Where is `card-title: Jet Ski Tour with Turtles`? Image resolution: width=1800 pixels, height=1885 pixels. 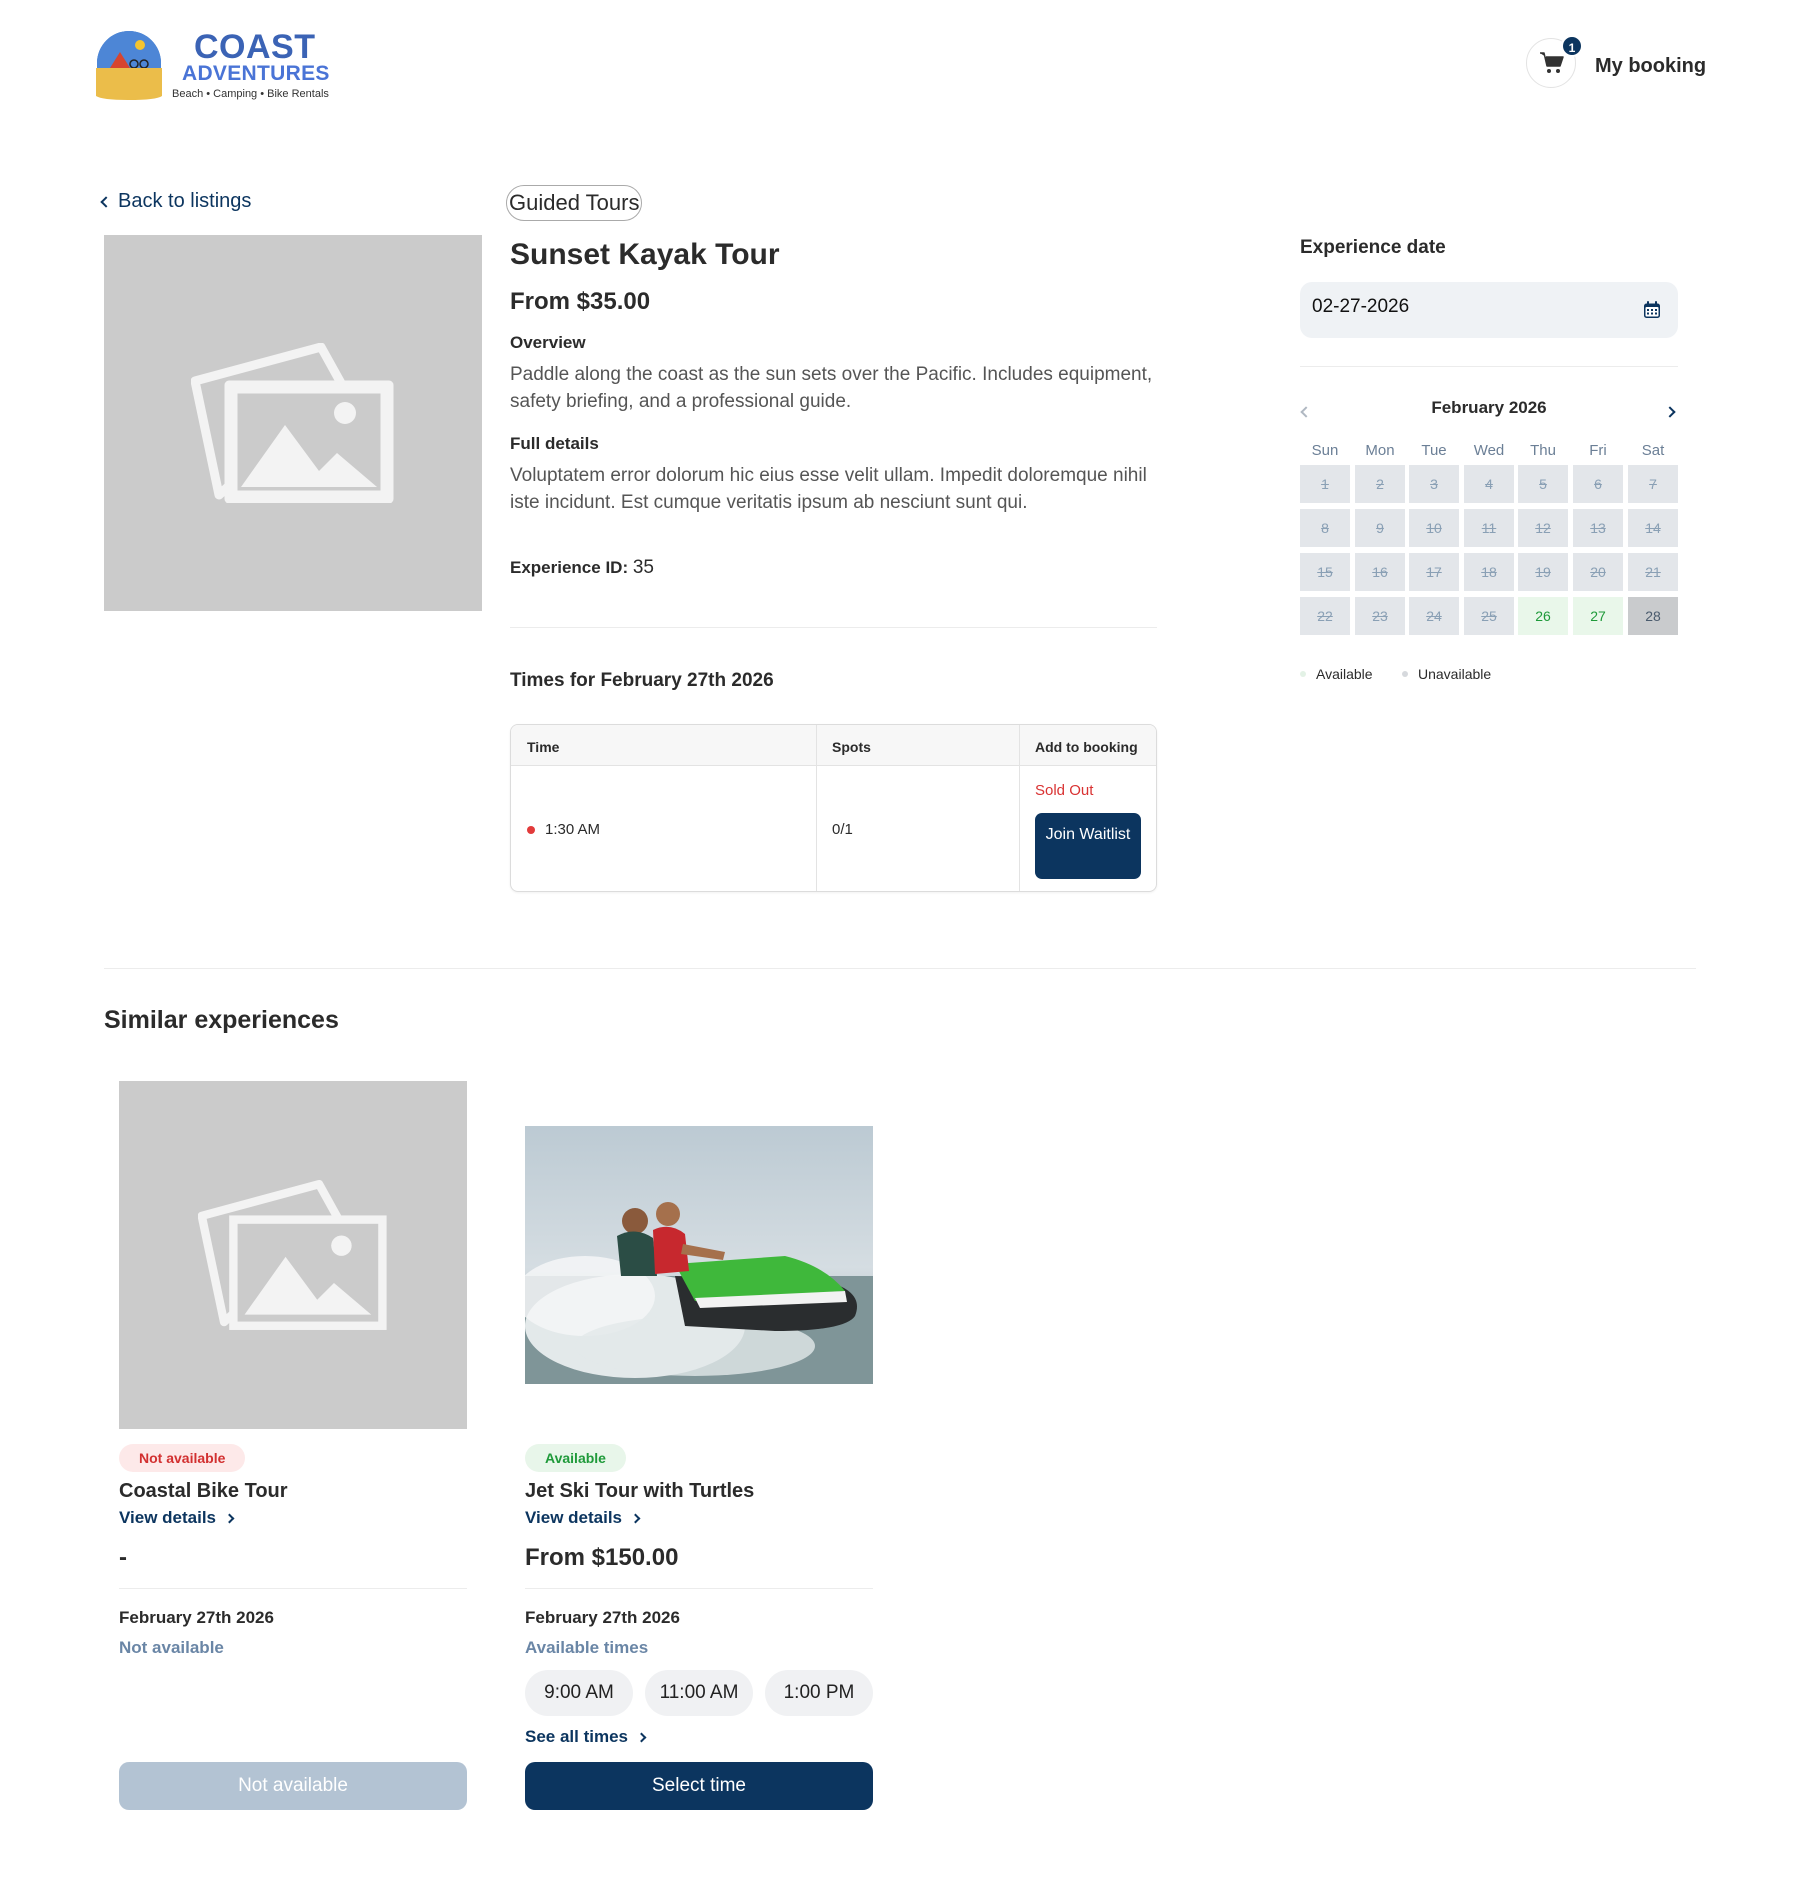
card-title: Jet Ski Tour with Turtles is located at coordinates (639, 1491).